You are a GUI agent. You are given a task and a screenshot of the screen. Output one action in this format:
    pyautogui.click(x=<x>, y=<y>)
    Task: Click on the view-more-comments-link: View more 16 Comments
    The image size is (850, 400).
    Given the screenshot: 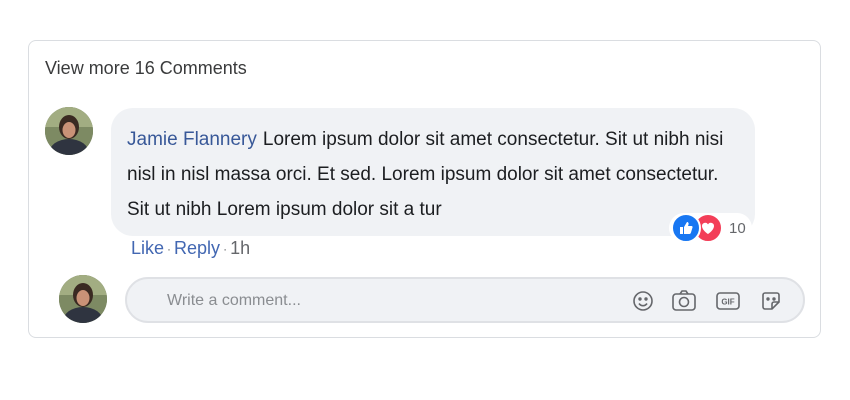 What is the action you would take?
    pyautogui.click(x=146, y=68)
    